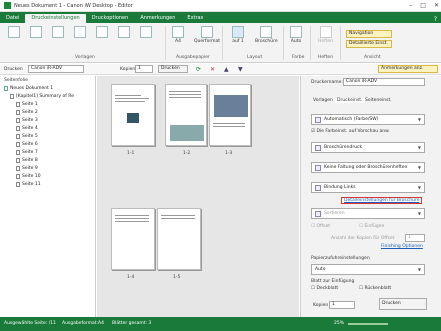 Image resolution: width=441 pixels, height=331 pixels. I want to click on minimize-button: –, so click(410, 5).